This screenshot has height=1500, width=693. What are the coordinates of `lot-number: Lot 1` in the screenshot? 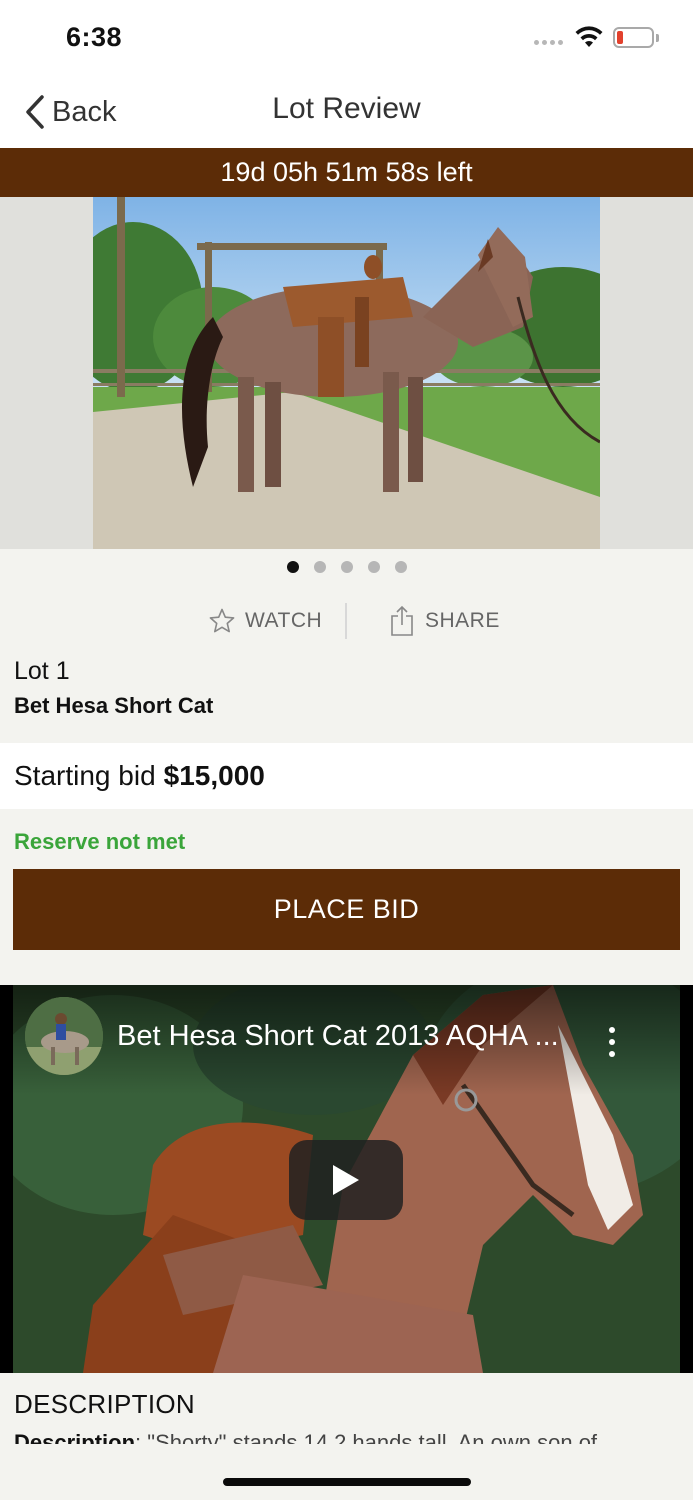 It's located at (42, 671).